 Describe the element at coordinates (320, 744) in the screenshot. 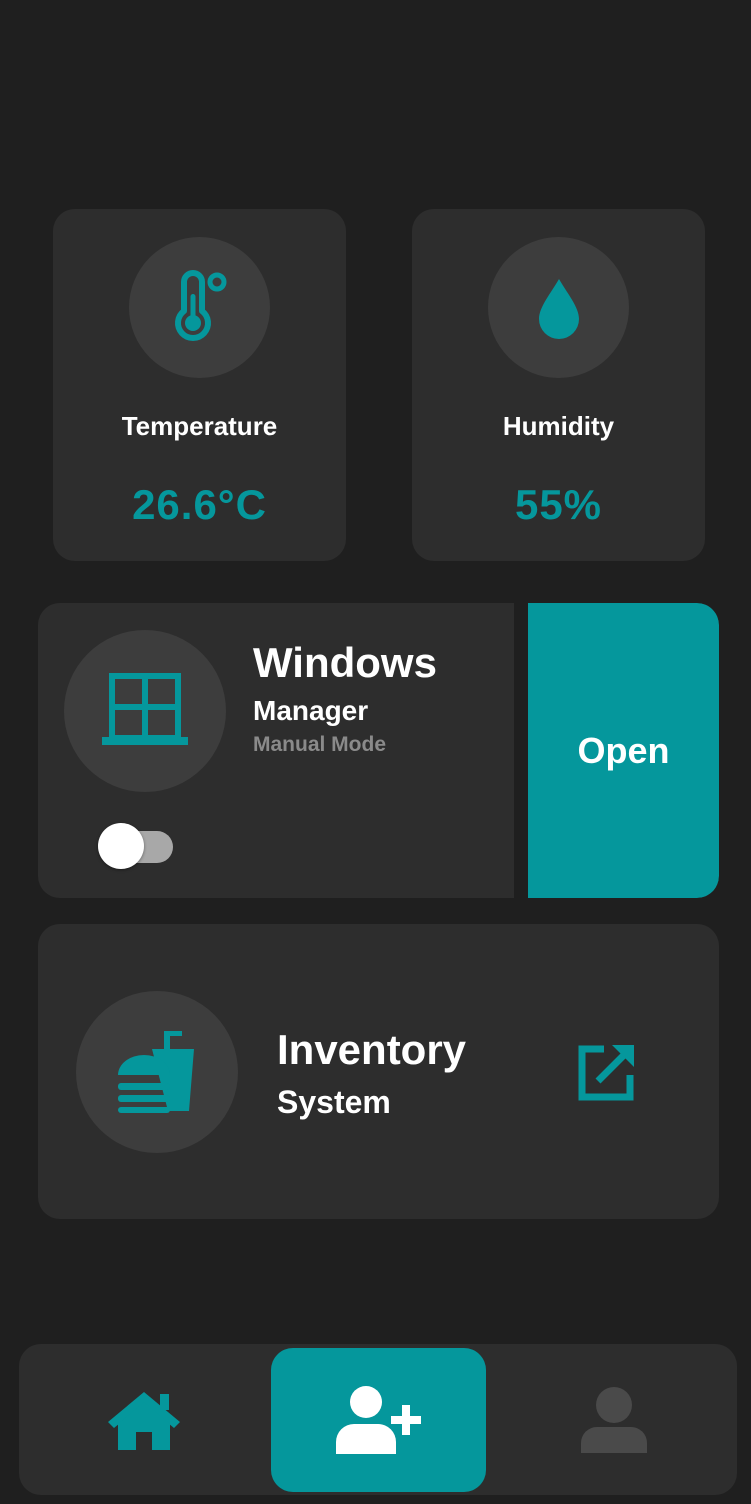

I see `windows-mode-label: Manual Mode` at that location.